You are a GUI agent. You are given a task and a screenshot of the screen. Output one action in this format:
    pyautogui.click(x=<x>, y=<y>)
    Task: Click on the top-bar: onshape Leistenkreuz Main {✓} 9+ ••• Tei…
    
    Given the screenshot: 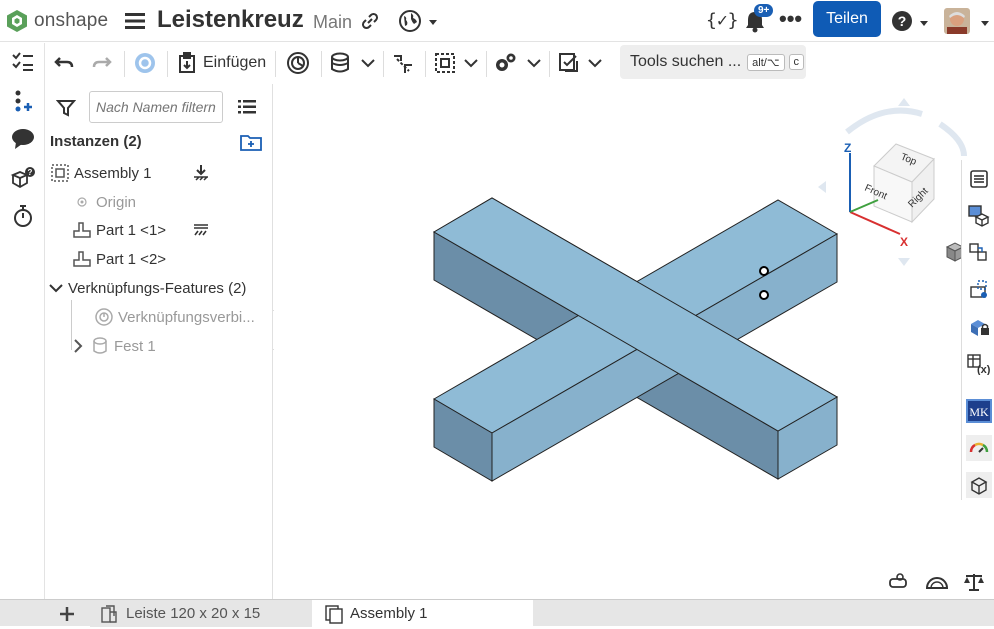 What is the action you would take?
    pyautogui.click(x=497, y=21)
    